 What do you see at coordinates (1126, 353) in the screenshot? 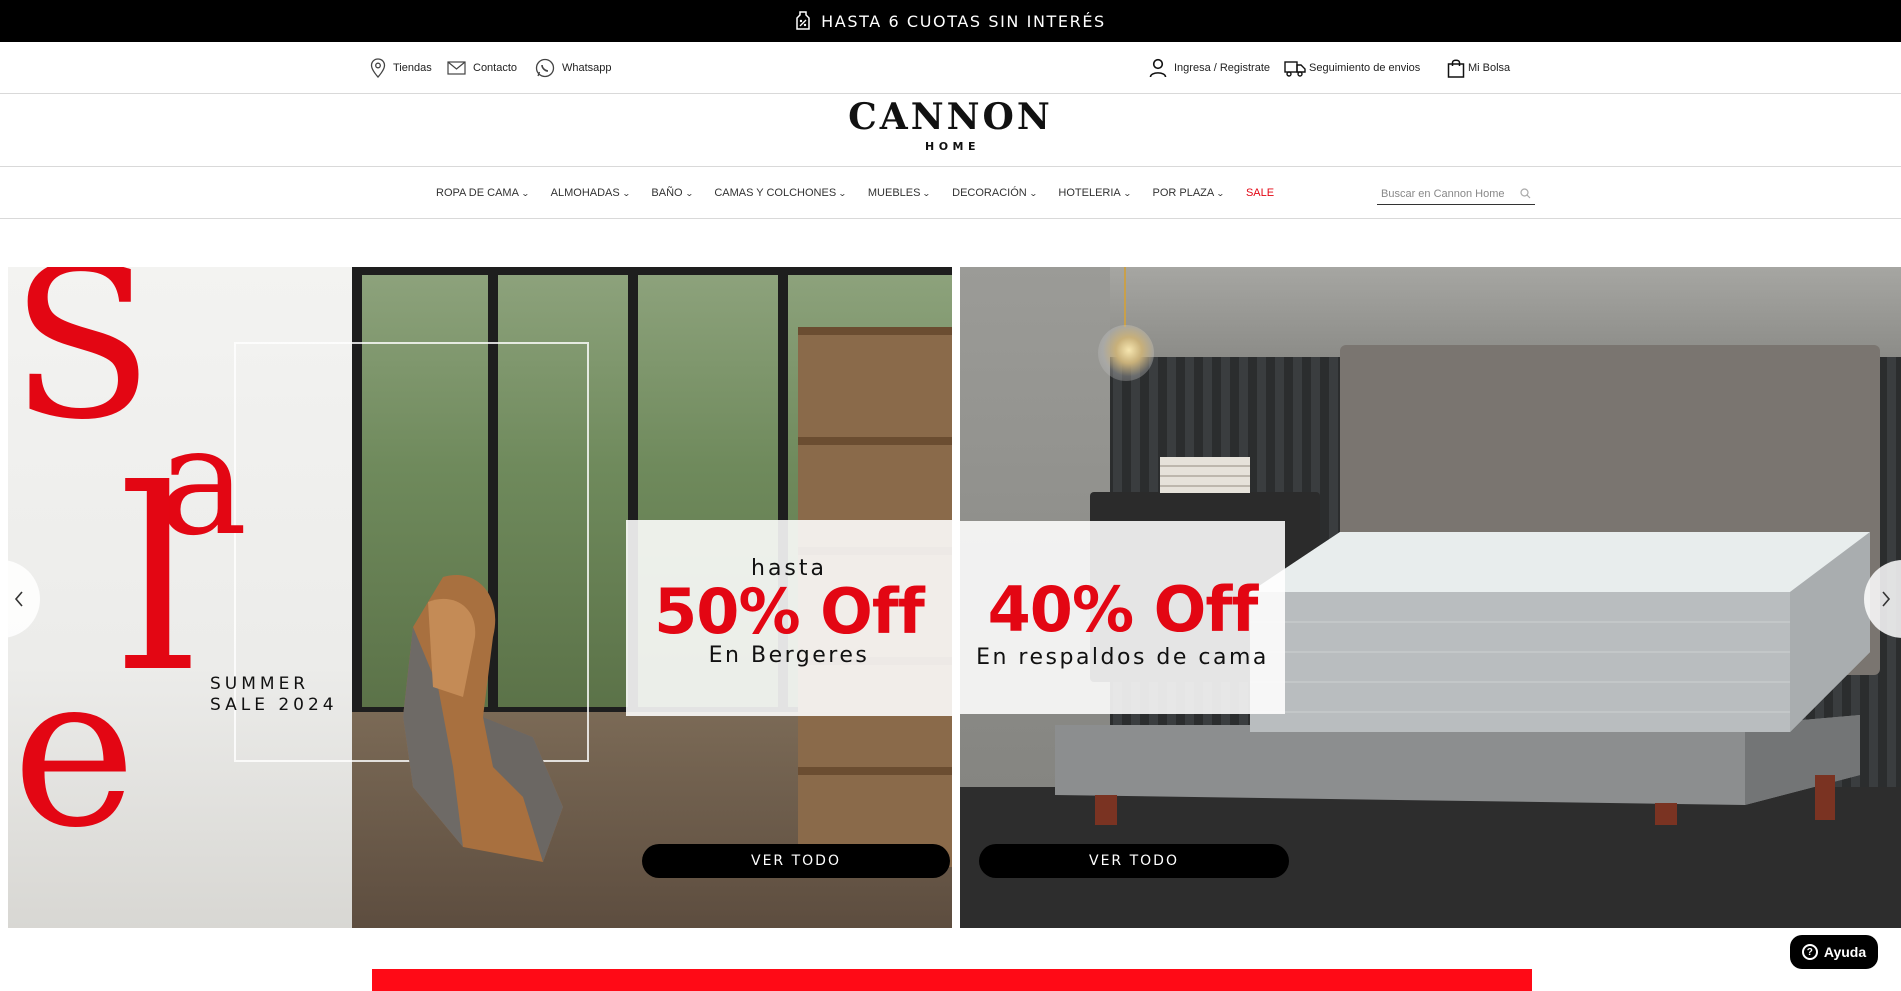
I see `pendant-lamp` at bounding box center [1126, 353].